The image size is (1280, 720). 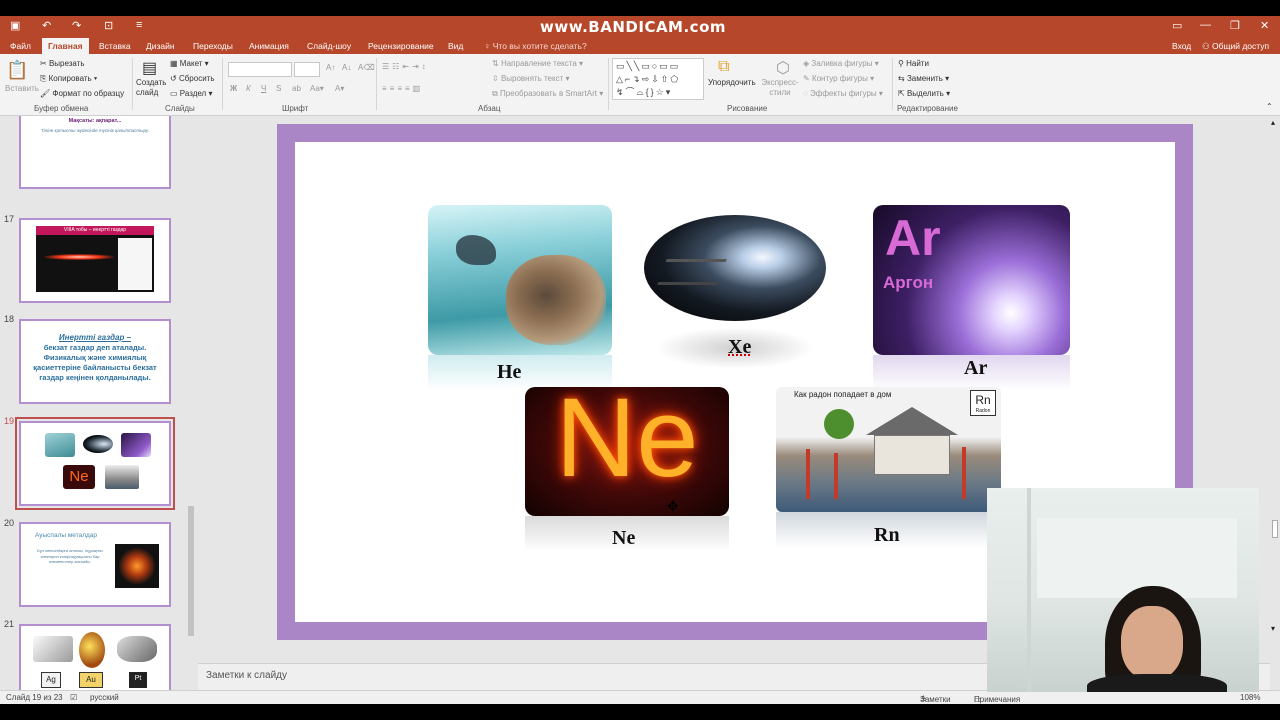 I want to click on ribbon-options-icon: ▭, so click(x=1177, y=25).